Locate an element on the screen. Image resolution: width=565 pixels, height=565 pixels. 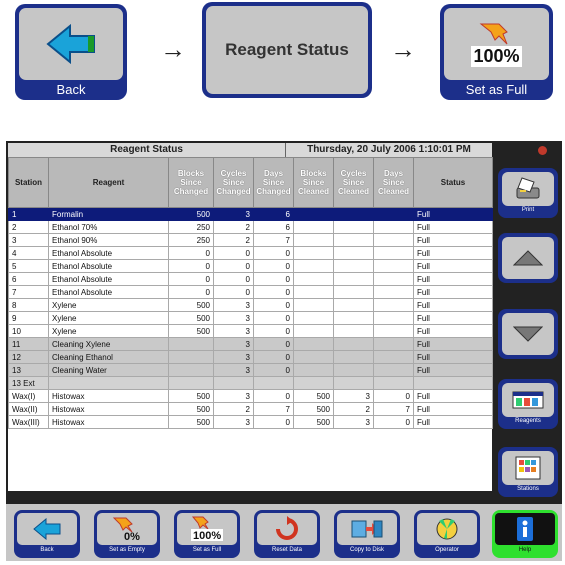
col-cycles-since-cleaned: Cycles Since Cleaned is located at coordinates (353, 182).